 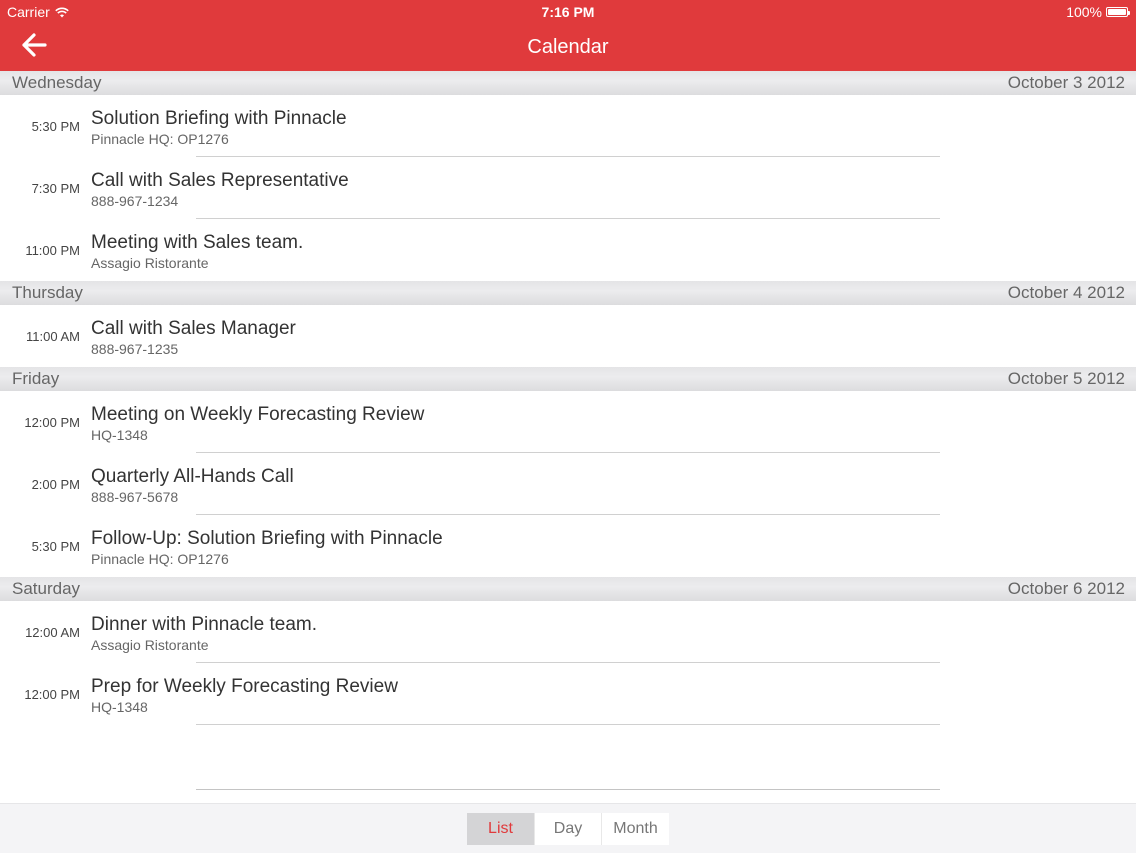 I want to click on page-title: Calendar, so click(x=568, y=47).